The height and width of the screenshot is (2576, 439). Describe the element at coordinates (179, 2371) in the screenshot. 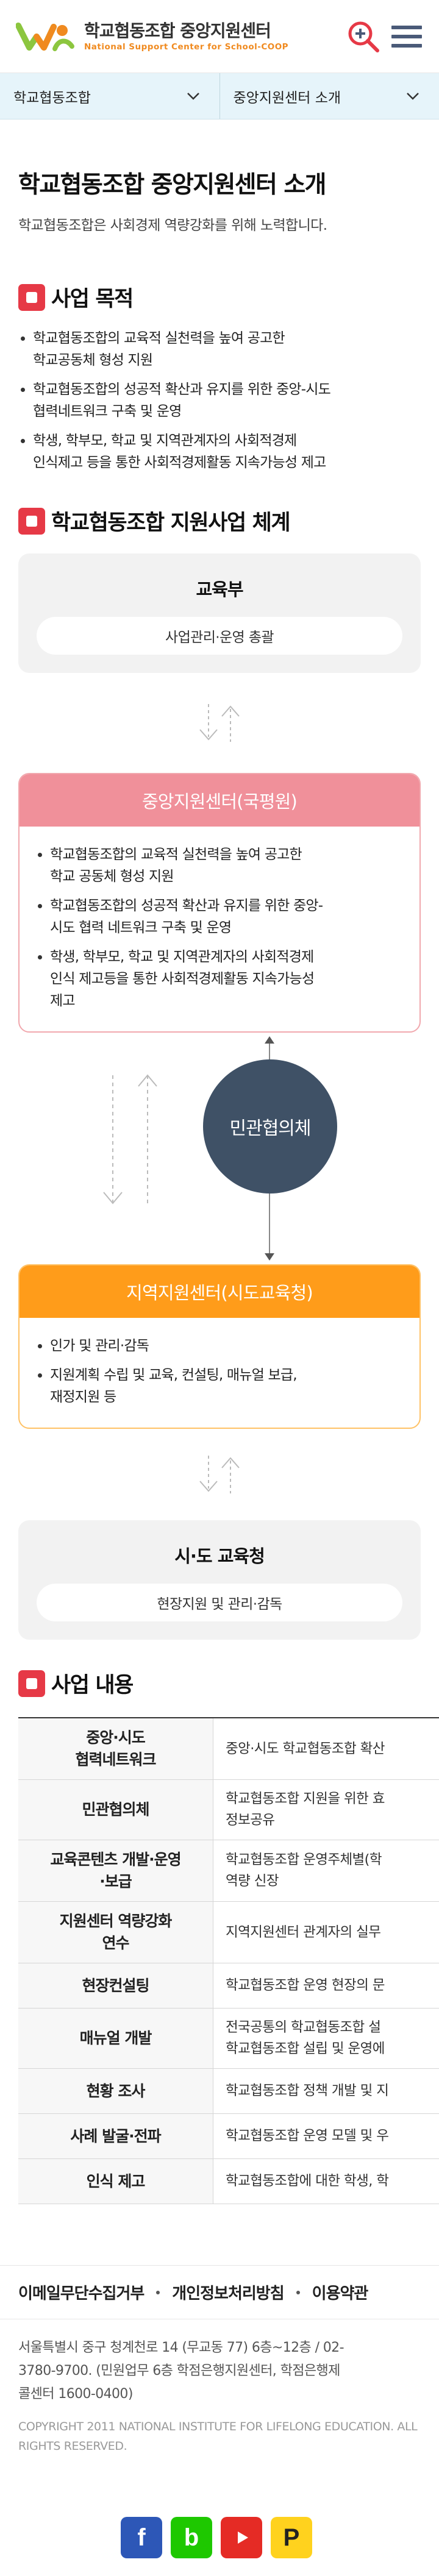

I see `footer-address-line: 3780-9700. (민원업무 6층 학점은행지원센터, 학점은행제` at that location.